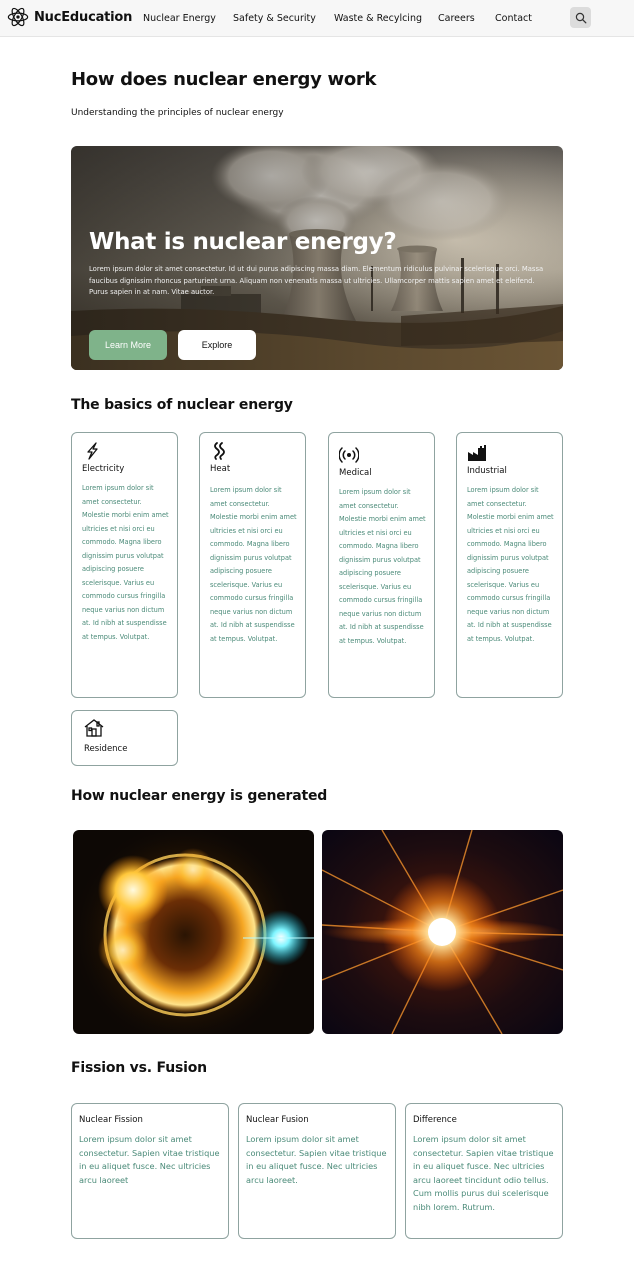 The width and height of the screenshot is (634, 1280). What do you see at coordinates (224, 79) in the screenshot?
I see `page-title: How does nuclear energy work` at bounding box center [224, 79].